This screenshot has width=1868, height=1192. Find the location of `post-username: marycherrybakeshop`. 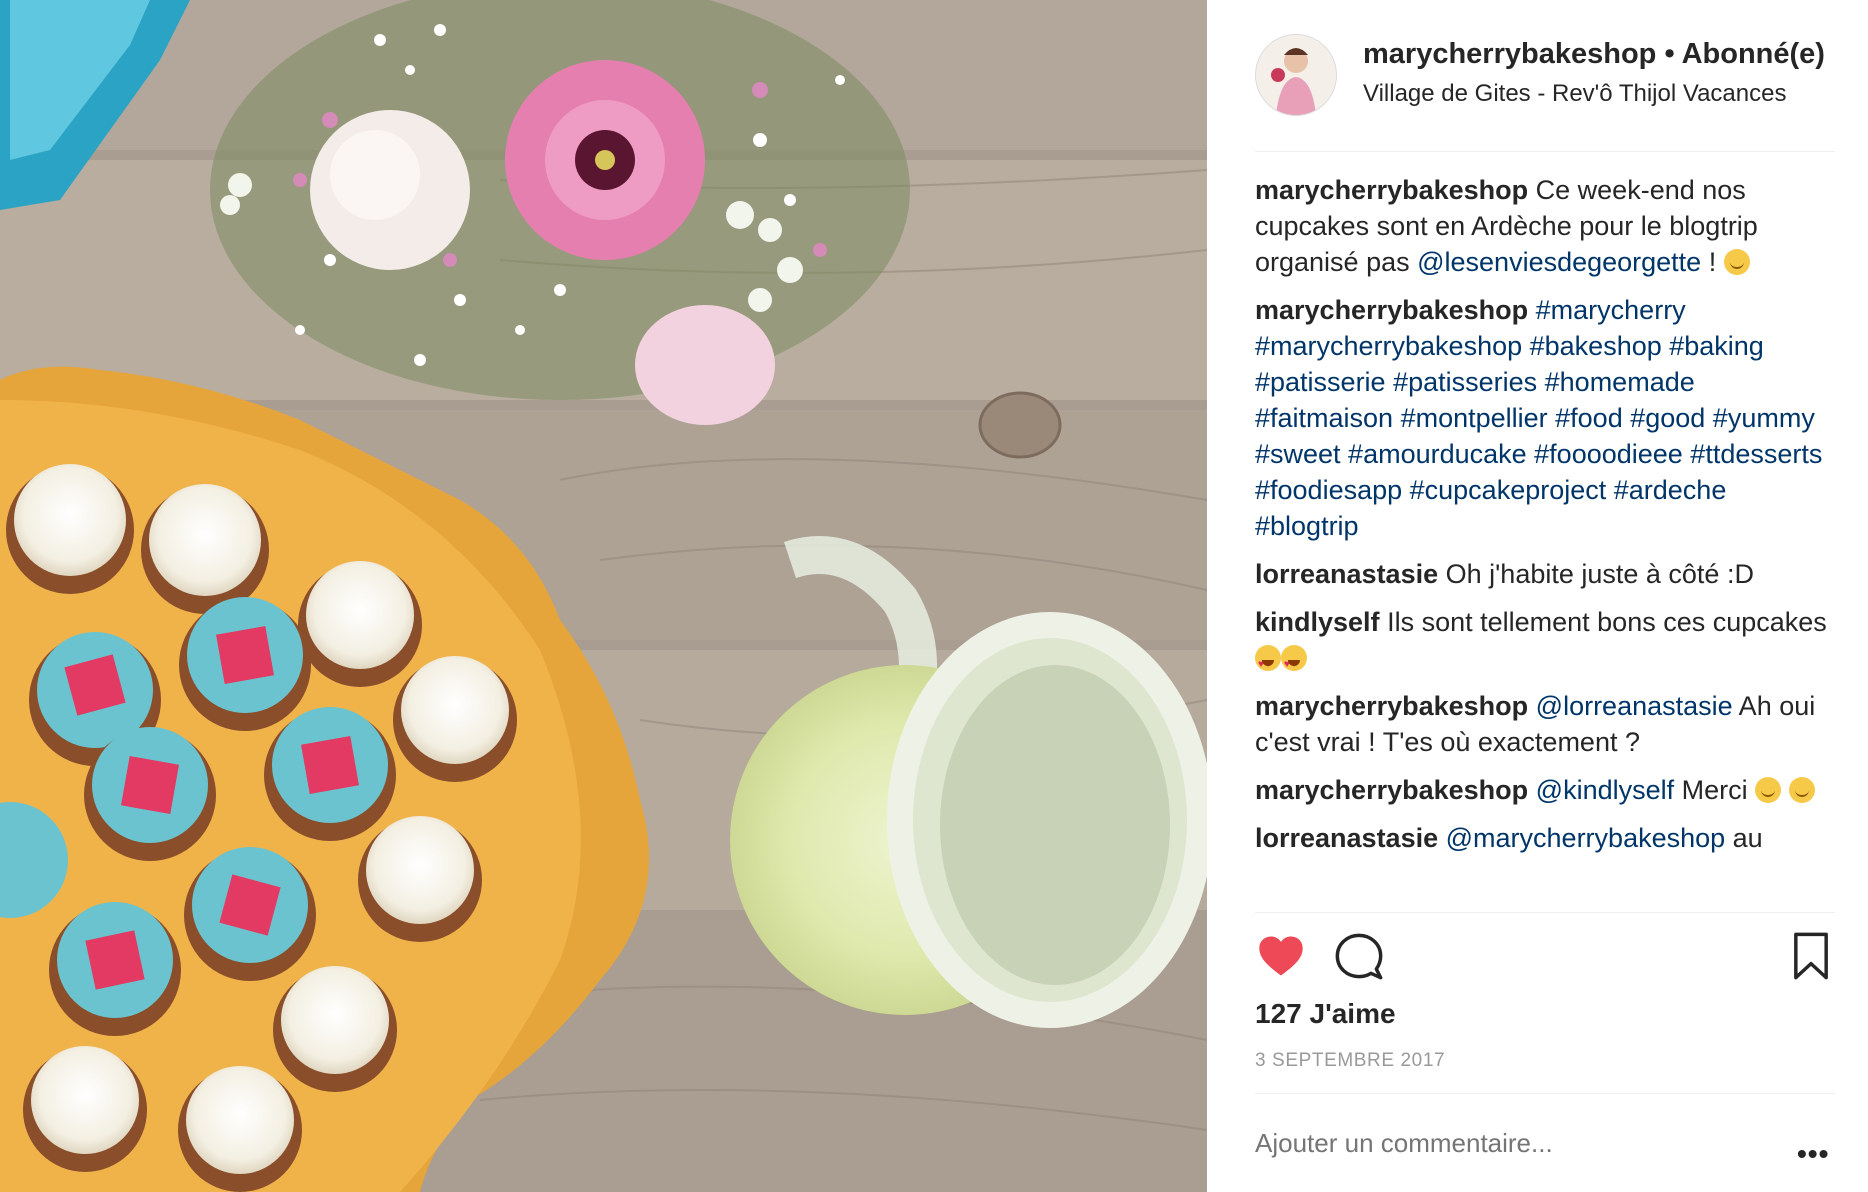

post-username: marycherrybakeshop is located at coordinates (1509, 54).